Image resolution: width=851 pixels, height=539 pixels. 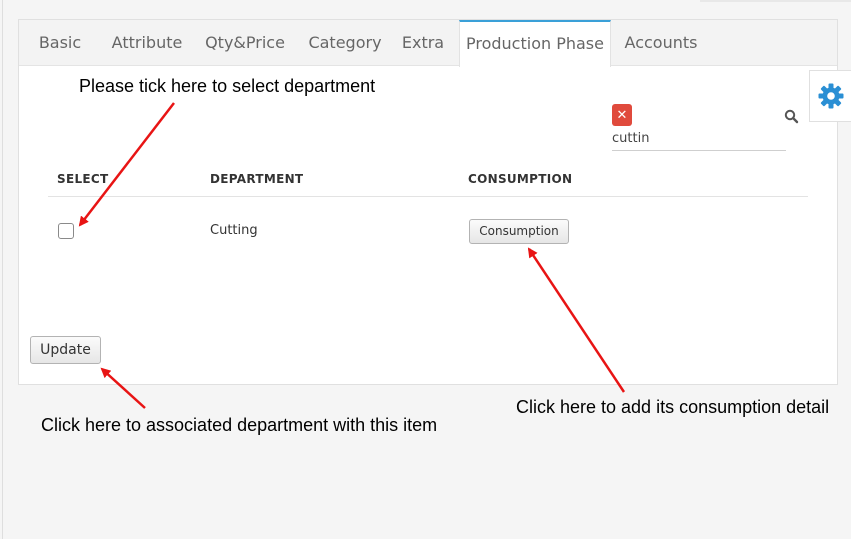 What do you see at coordinates (576, 320) in the screenshot?
I see `arrow-to-consumption` at bounding box center [576, 320].